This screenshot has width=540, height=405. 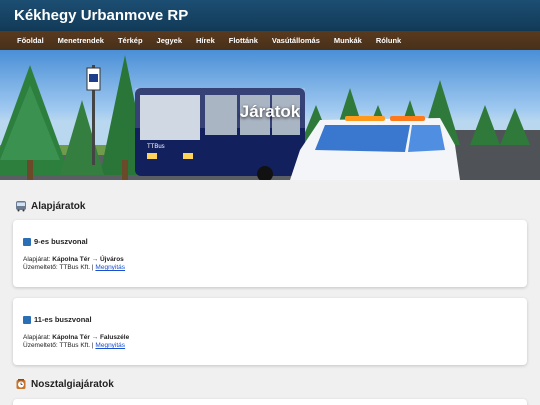 What do you see at coordinates (88, 259) in the screenshot?
I see `route-value: Kápolna Tér → Újváros` at bounding box center [88, 259].